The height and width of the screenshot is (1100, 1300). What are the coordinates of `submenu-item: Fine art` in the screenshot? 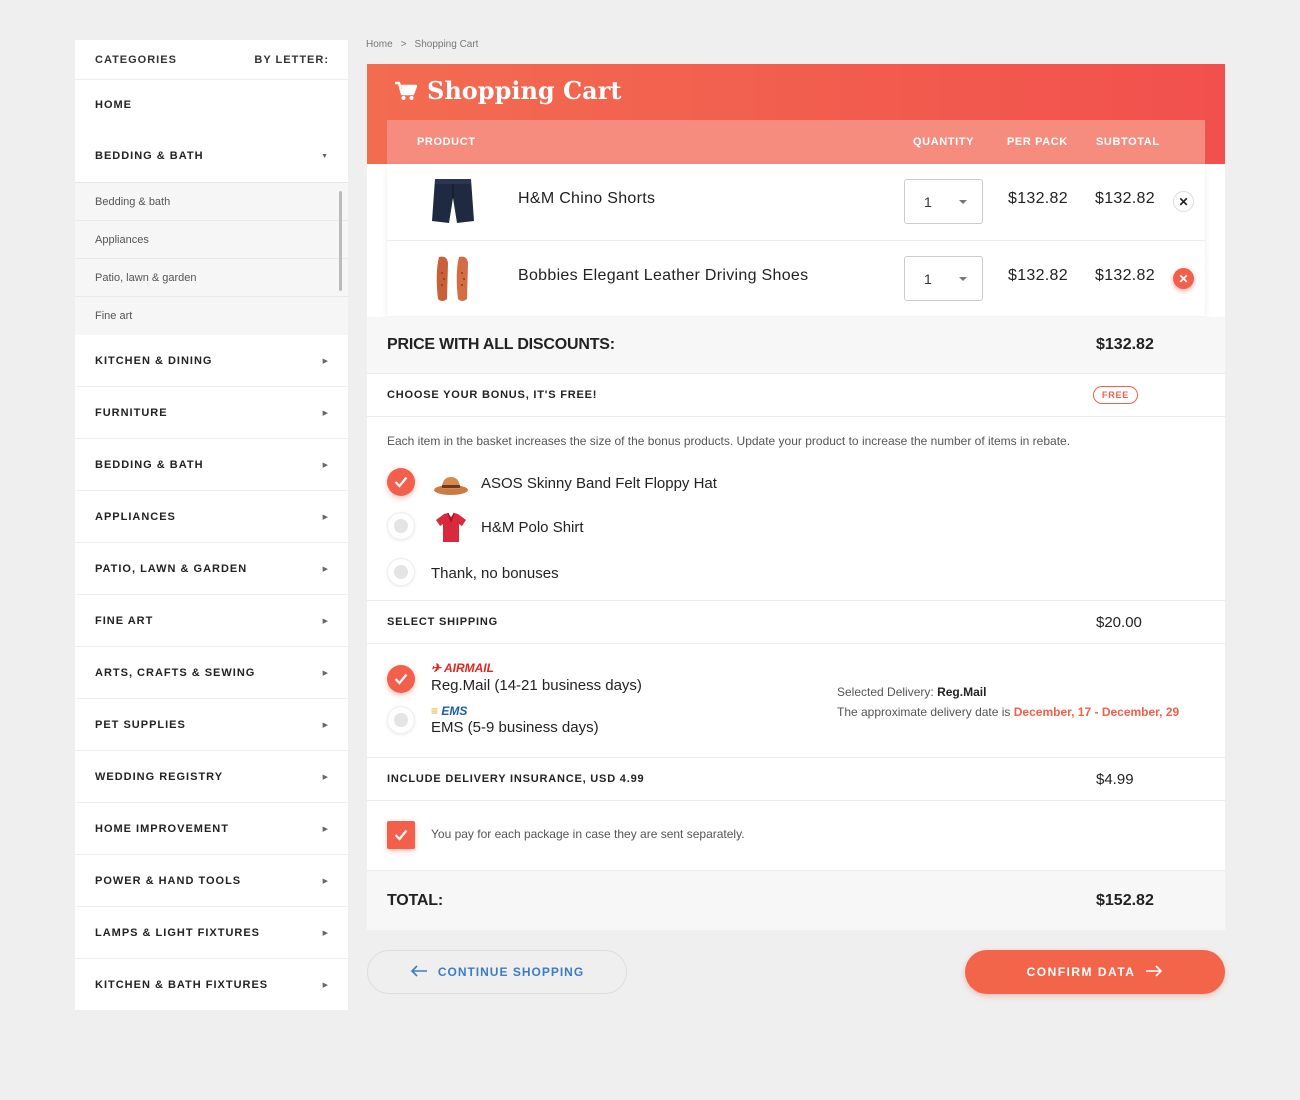 It's located at (211, 316).